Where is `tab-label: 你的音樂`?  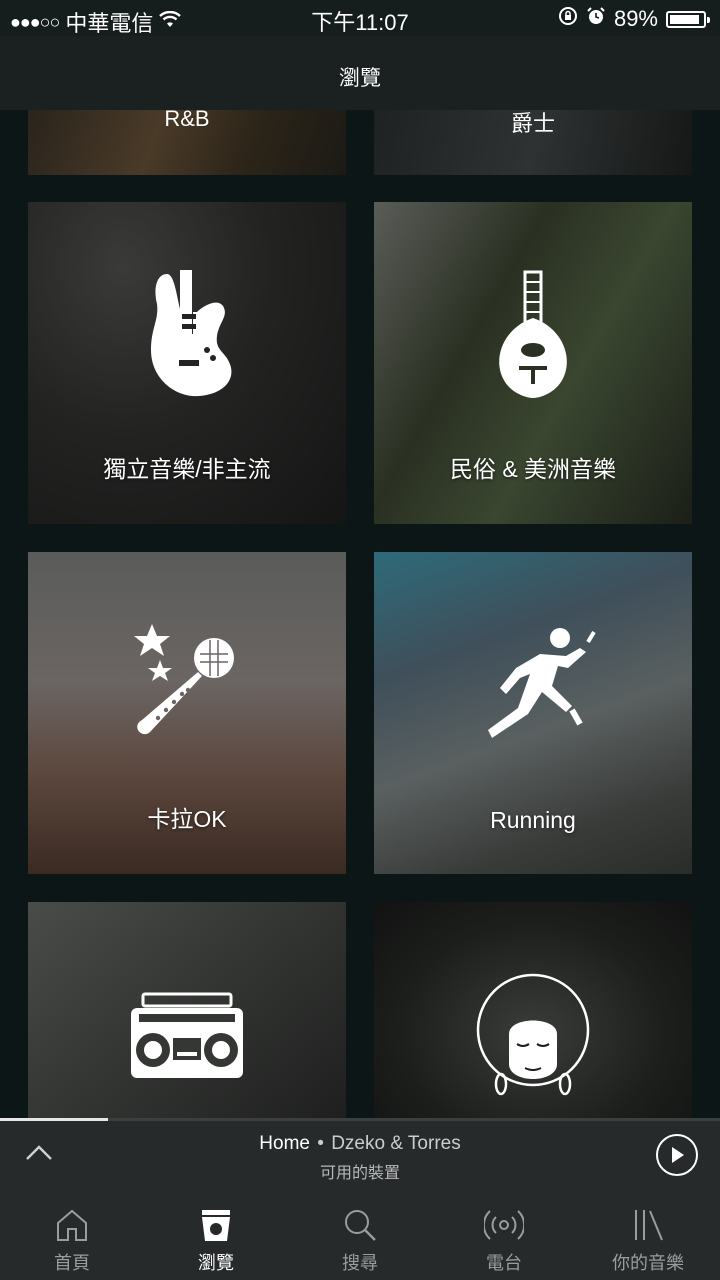
tab-label: 你的音樂 is located at coordinates (648, 1263).